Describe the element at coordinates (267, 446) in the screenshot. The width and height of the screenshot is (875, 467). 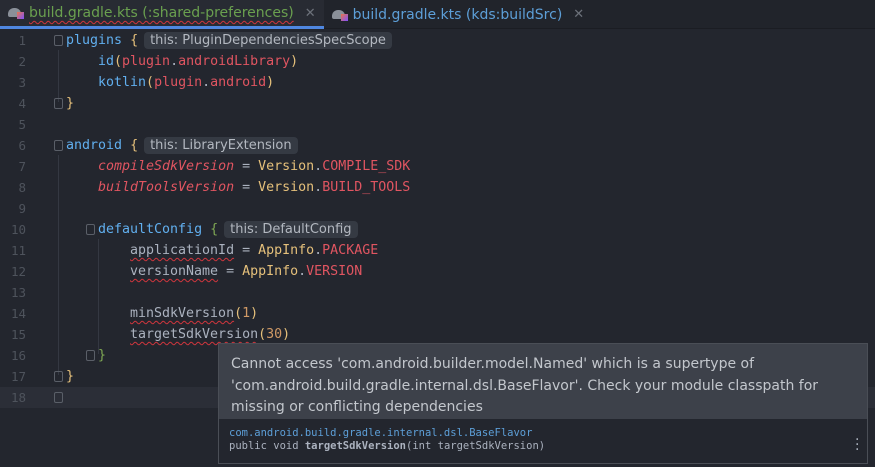
I see `sig-modifiers: public void` at that location.